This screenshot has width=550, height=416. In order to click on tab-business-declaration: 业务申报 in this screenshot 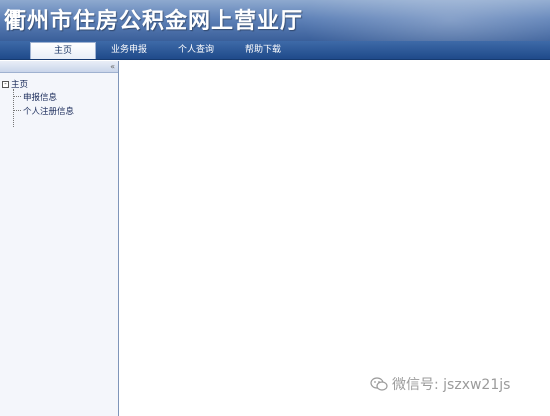, I will do `click(129, 50)`.